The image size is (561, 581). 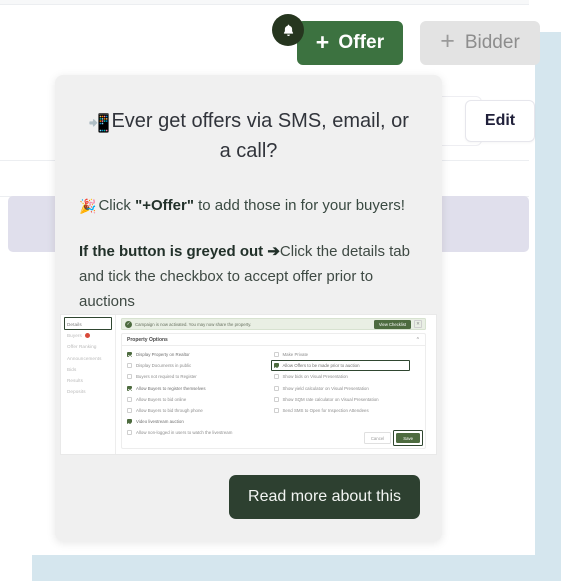 I want to click on chevron-up-icon: ⌃, so click(x=418, y=340).